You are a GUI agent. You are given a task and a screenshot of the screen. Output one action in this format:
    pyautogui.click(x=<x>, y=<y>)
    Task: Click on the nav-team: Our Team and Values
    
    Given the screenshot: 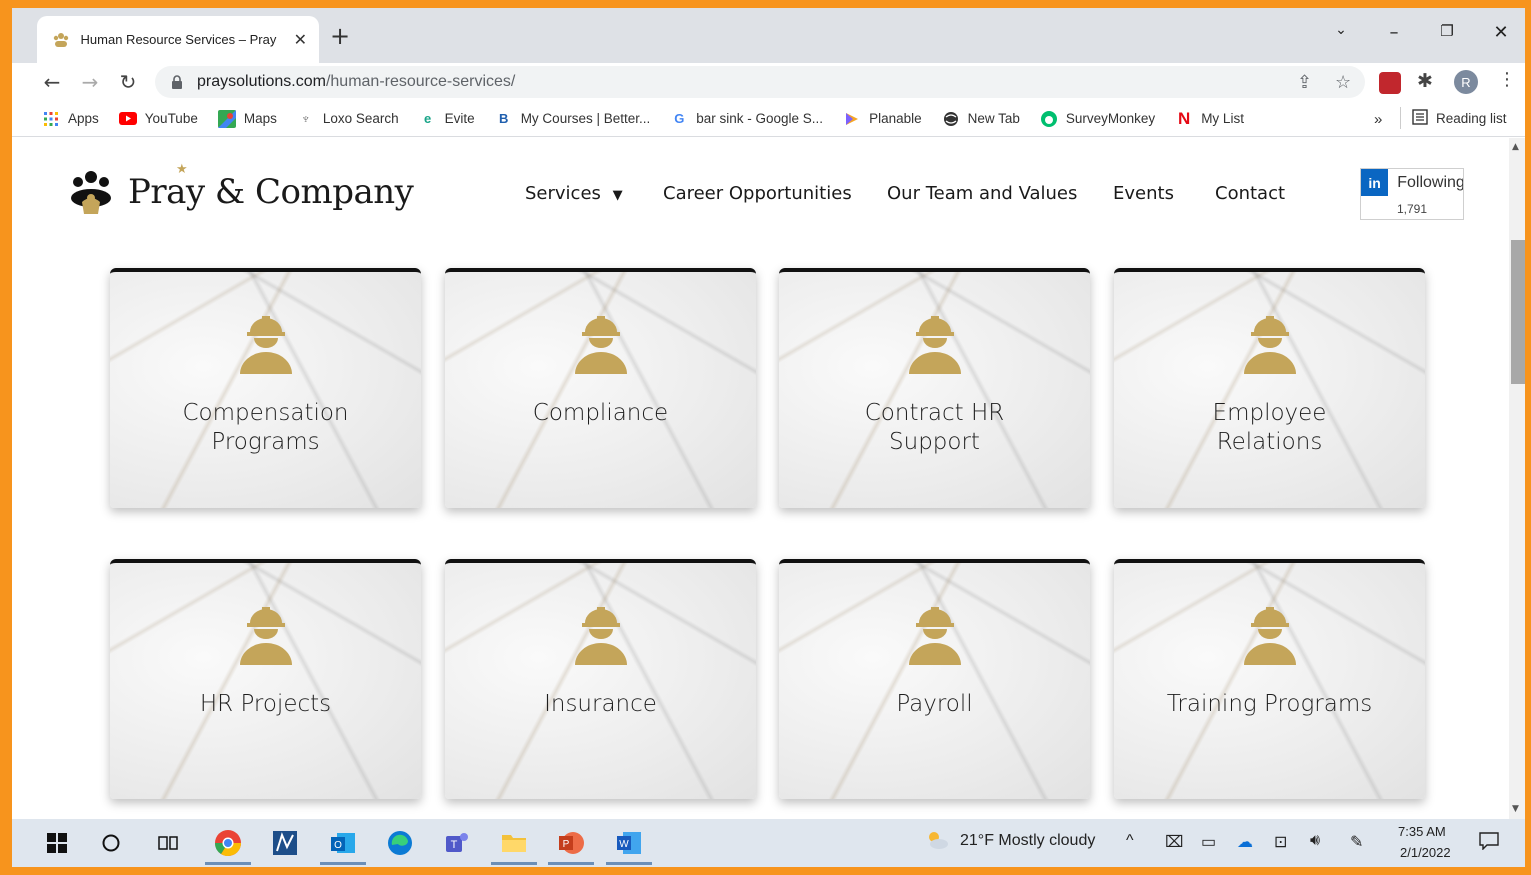 What is the action you would take?
    pyautogui.click(x=982, y=193)
    